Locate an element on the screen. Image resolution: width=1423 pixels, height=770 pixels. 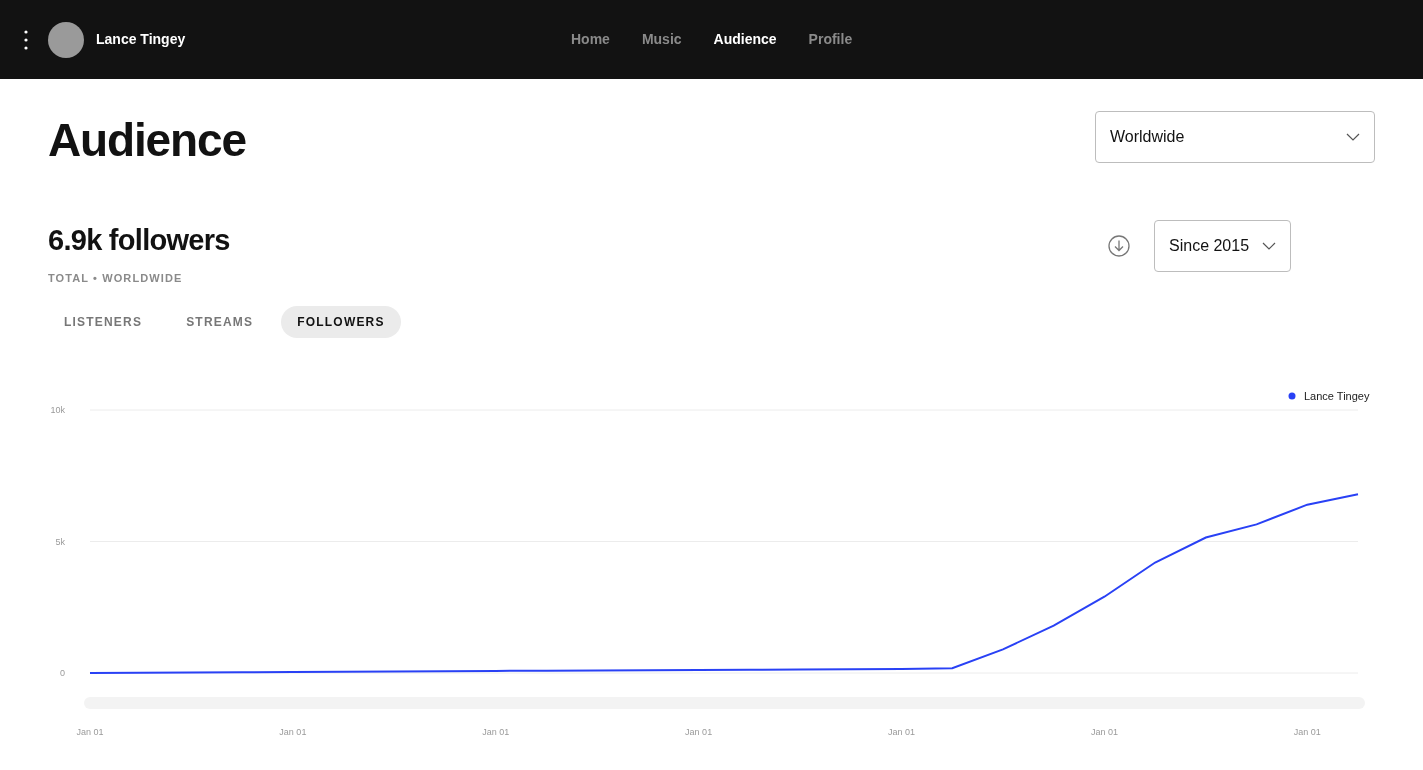
total-subtitle: TOTAL • WORLDWIDE is located at coordinates (116, 278).